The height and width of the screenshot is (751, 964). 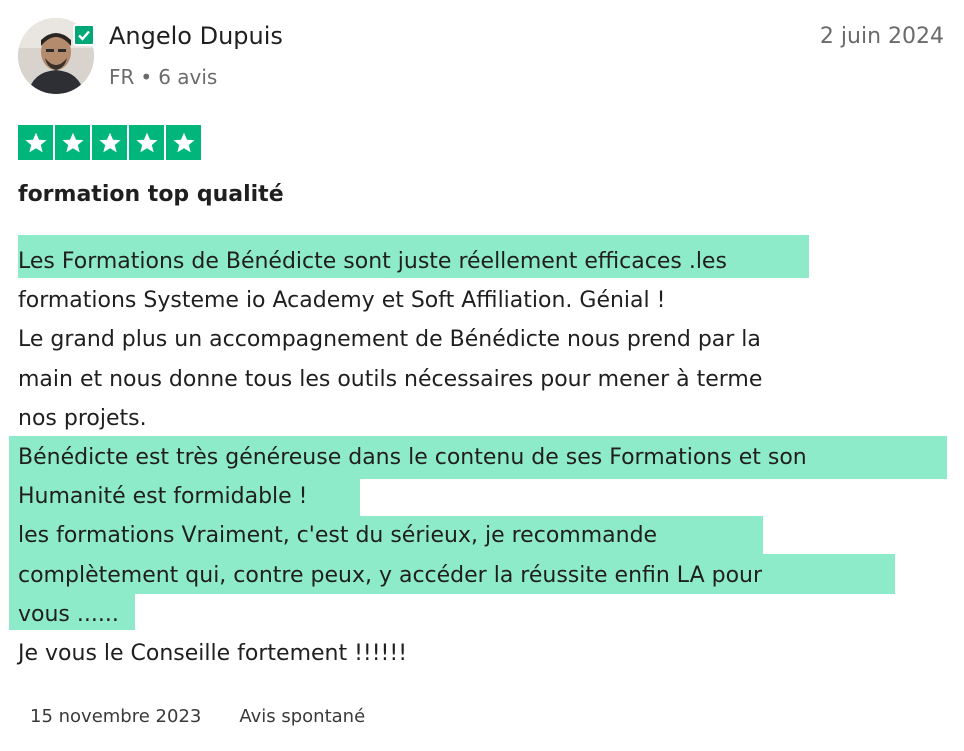 What do you see at coordinates (151, 194) in the screenshot?
I see `review-title: formation top qualité` at bounding box center [151, 194].